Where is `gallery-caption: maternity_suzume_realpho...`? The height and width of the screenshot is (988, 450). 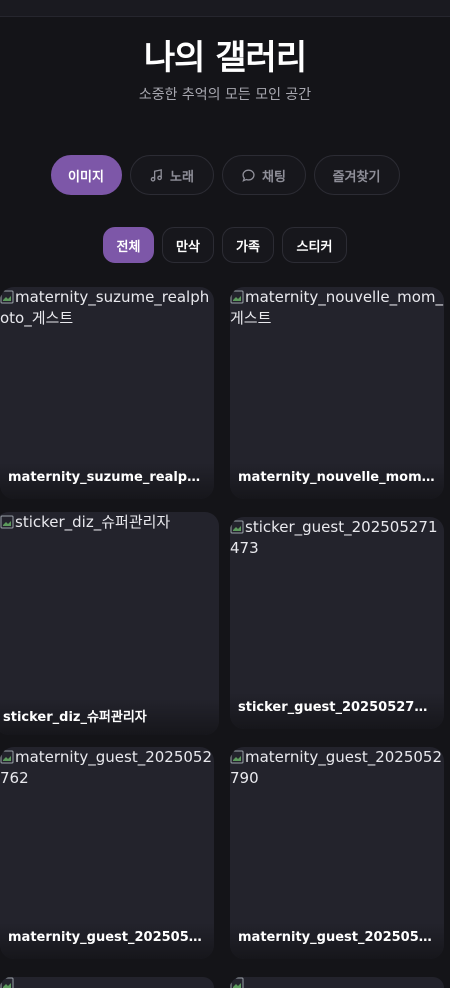 gallery-caption: maternity_suzume_realpho... is located at coordinates (107, 481).